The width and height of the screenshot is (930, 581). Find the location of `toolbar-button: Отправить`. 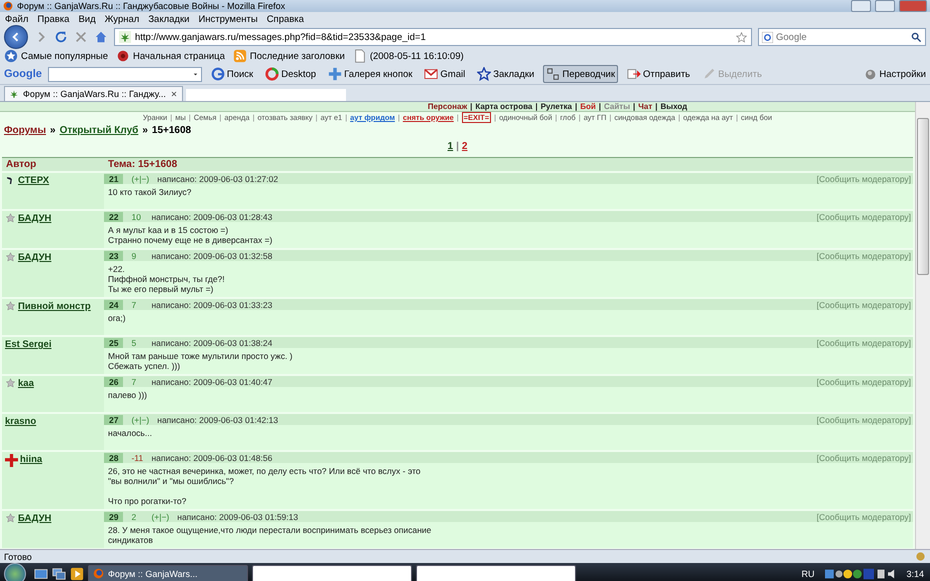

toolbar-button: Отправить is located at coordinates (659, 74).